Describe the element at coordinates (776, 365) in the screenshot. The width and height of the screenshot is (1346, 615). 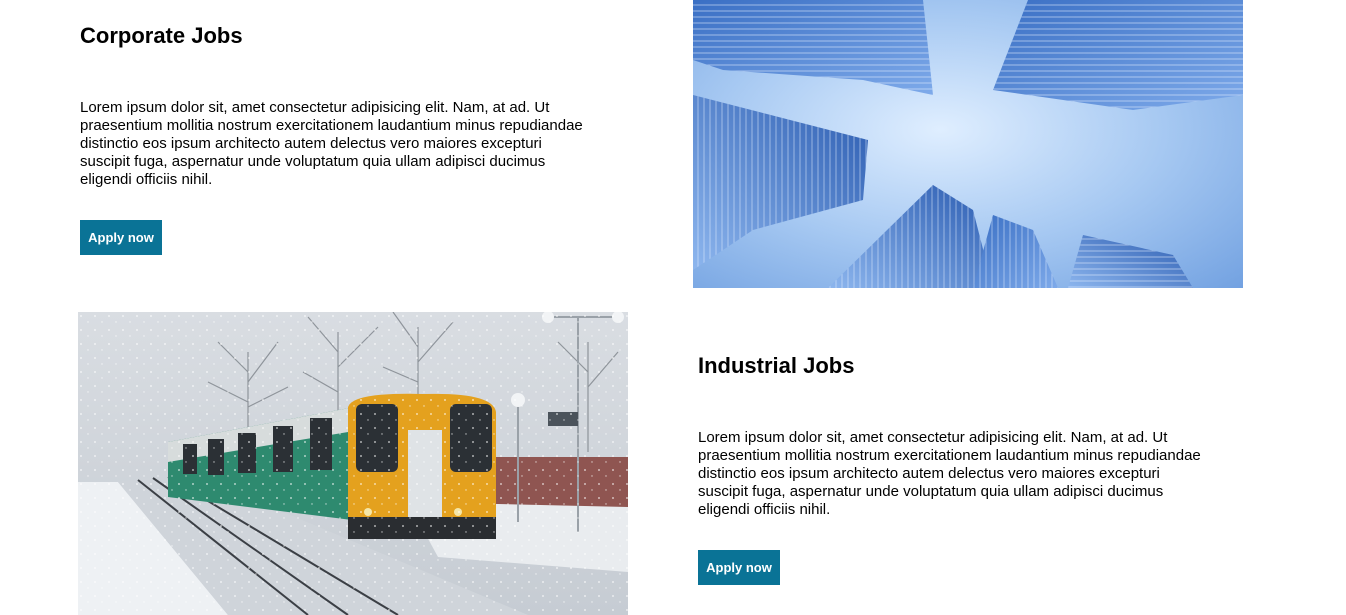
I see `industrial-jobs-title: Industrial Jobs` at that location.